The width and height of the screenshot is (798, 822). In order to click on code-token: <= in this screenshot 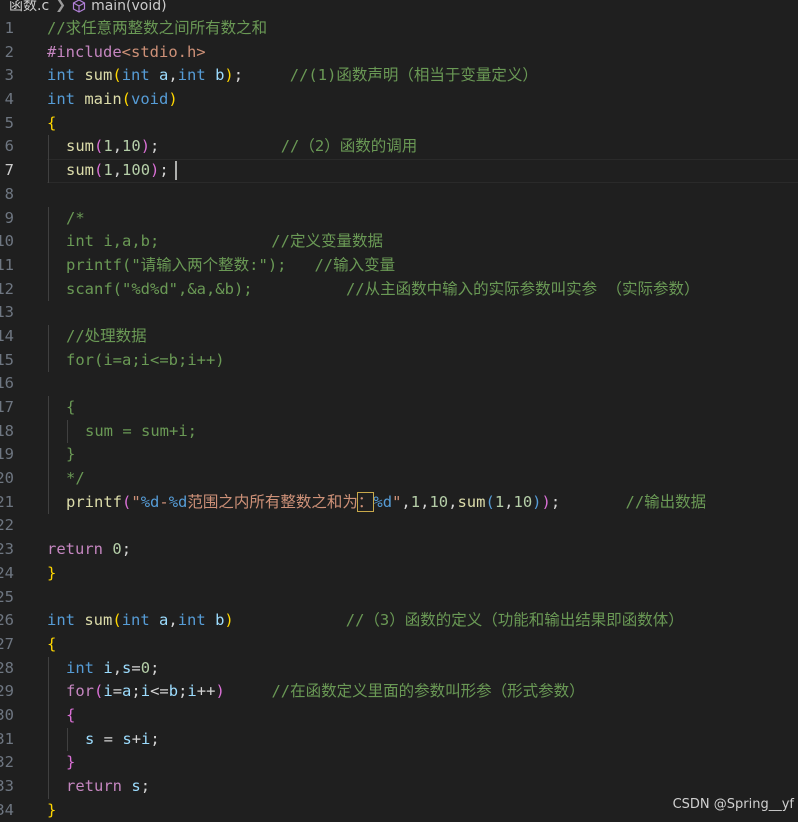, I will do `click(159, 691)`.